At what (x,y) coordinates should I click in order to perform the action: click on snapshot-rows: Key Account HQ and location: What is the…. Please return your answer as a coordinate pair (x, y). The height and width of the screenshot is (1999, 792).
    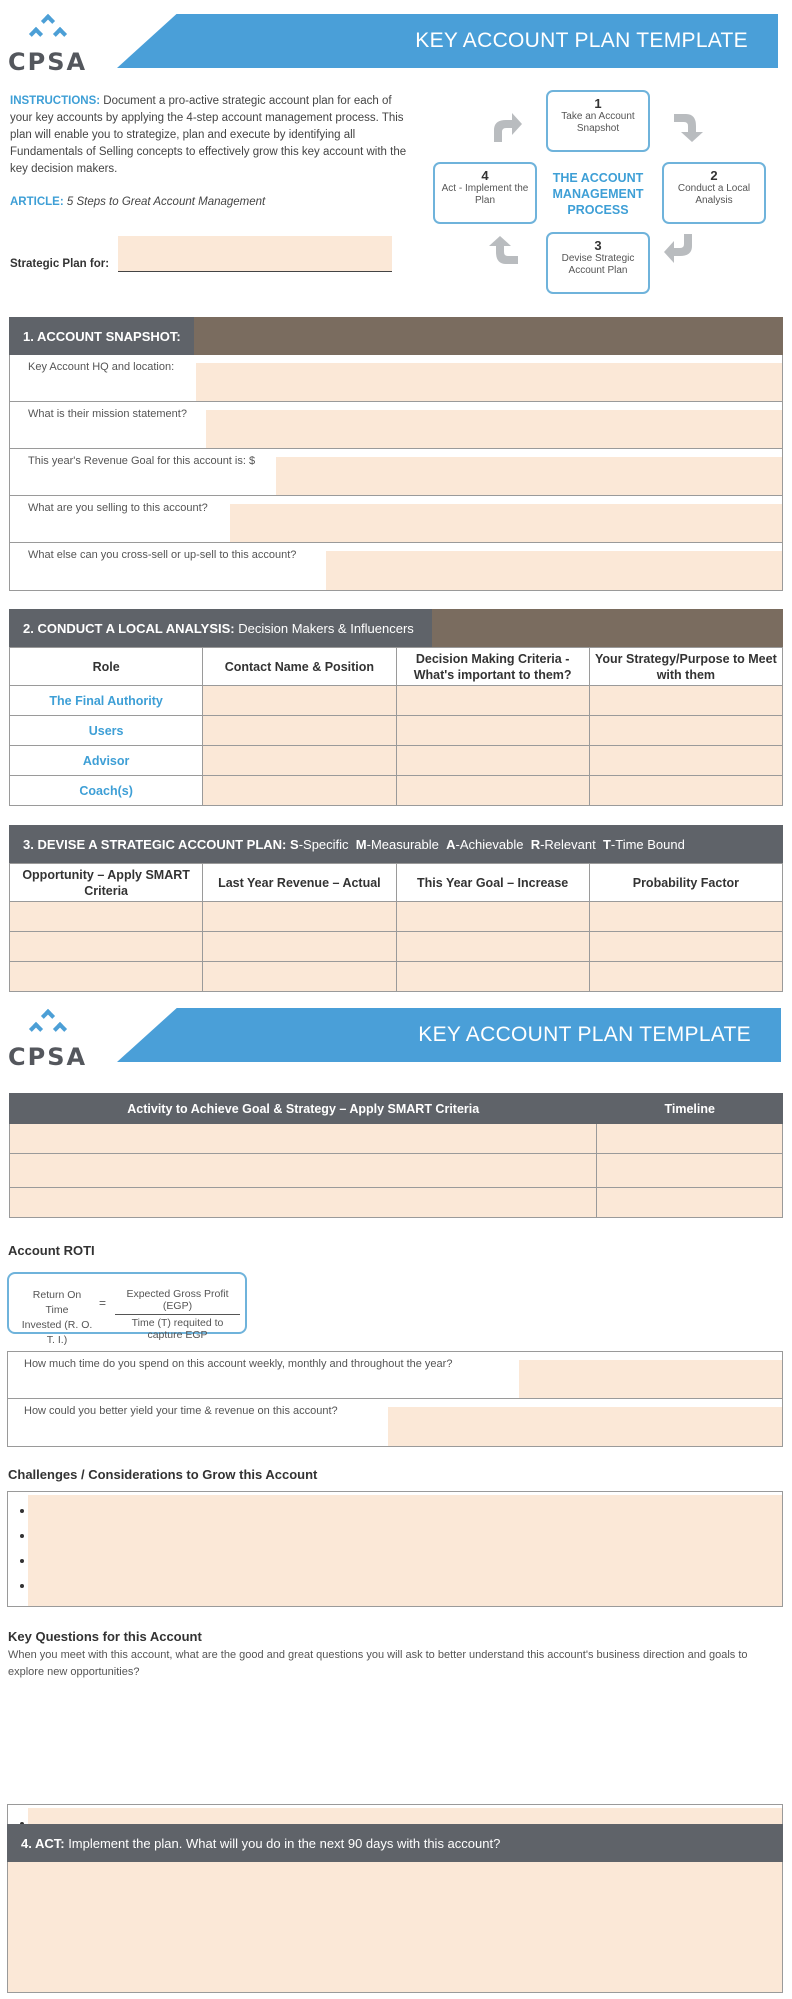
    Looking at the image, I should click on (396, 473).